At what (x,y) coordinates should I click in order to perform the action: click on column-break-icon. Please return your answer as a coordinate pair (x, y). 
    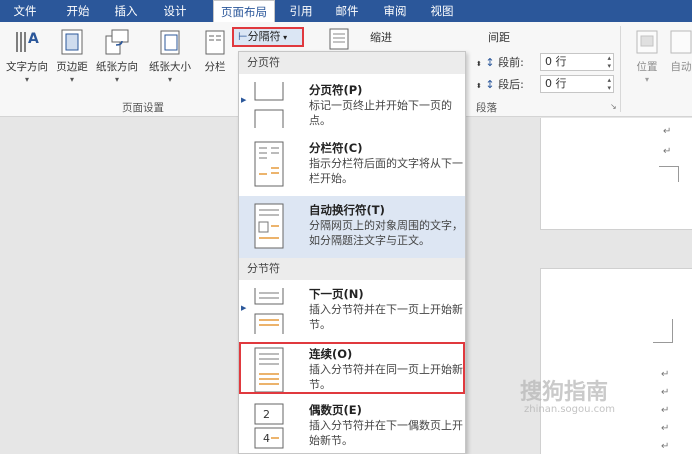
    Looking at the image, I should click on (269, 164).